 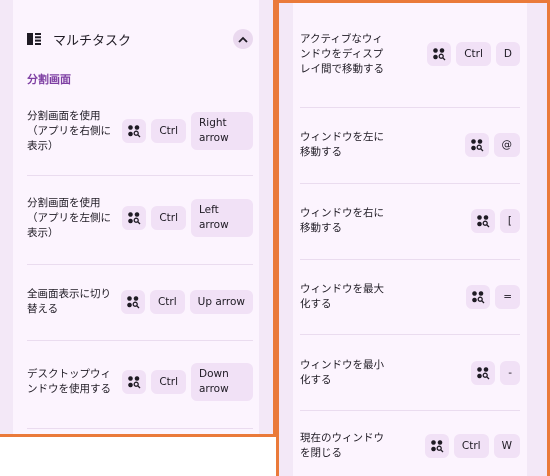 What do you see at coordinates (506, 145) in the screenshot?
I see `symbol-key: @` at bounding box center [506, 145].